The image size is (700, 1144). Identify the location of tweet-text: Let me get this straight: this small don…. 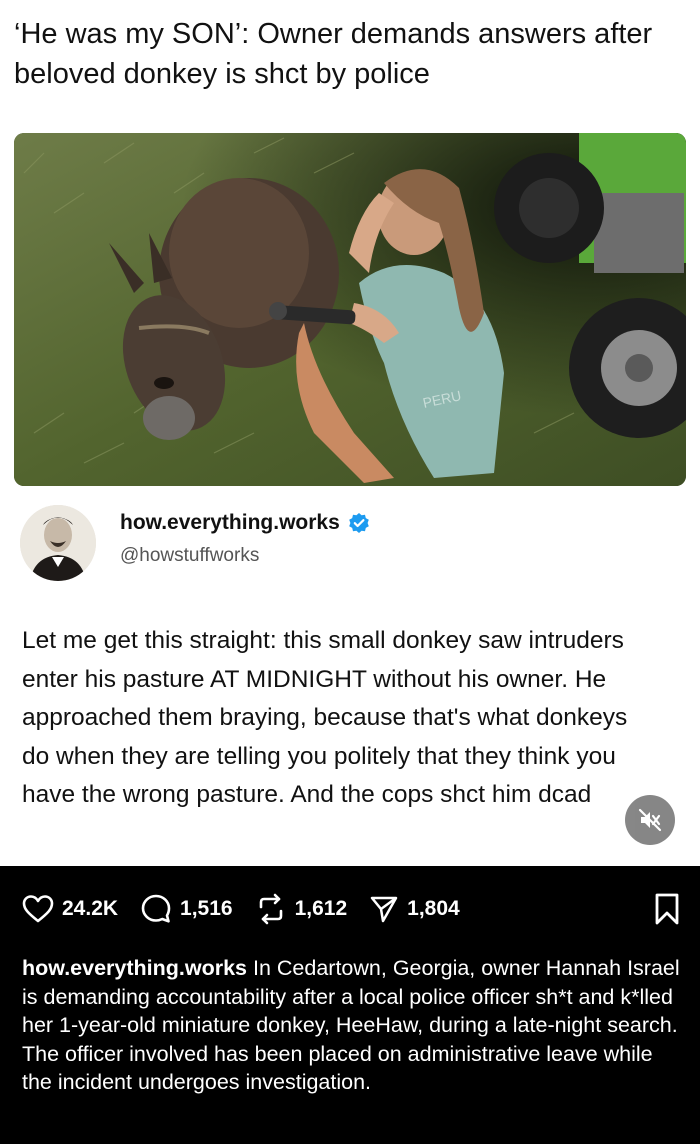
(325, 717).